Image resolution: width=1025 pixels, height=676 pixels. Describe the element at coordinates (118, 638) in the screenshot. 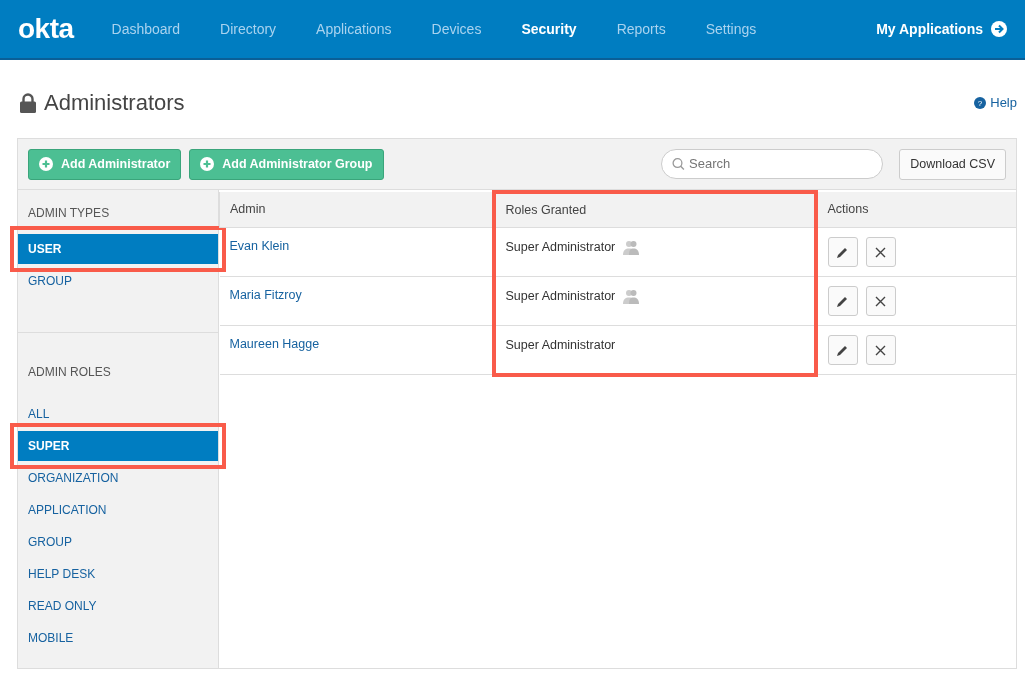

I see `sidebar-item: MOBILE` at that location.